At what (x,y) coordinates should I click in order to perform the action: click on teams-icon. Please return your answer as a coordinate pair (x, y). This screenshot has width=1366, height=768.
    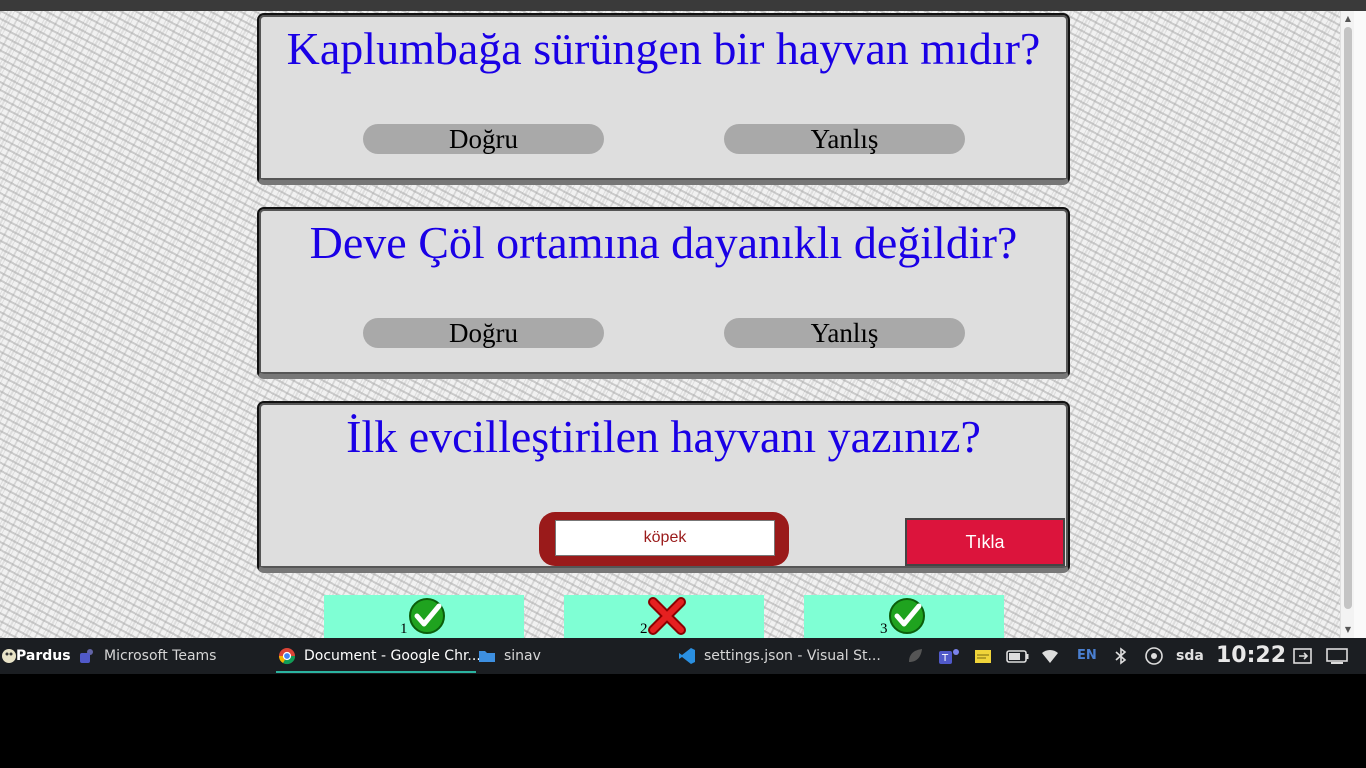
    Looking at the image, I should click on (86, 656).